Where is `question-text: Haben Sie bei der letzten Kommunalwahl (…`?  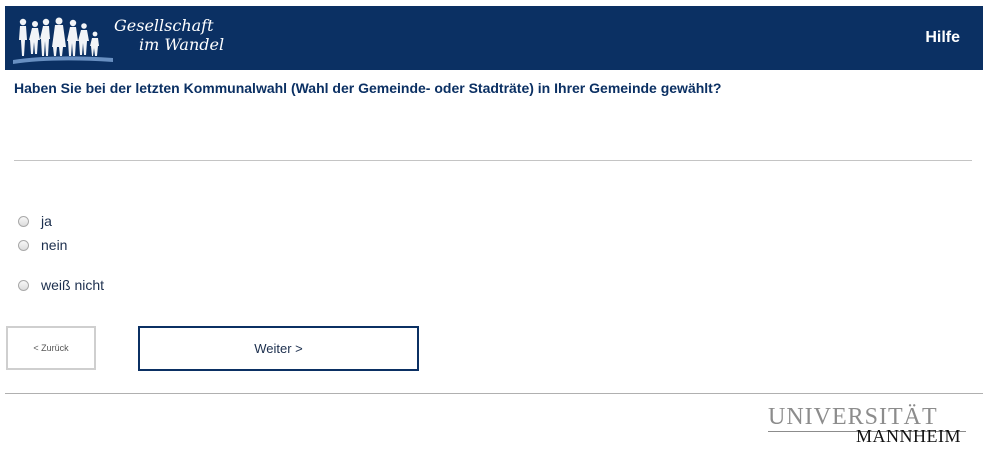
question-text: Haben Sie bei der letzten Kommunalwahl (… is located at coordinates (368, 88).